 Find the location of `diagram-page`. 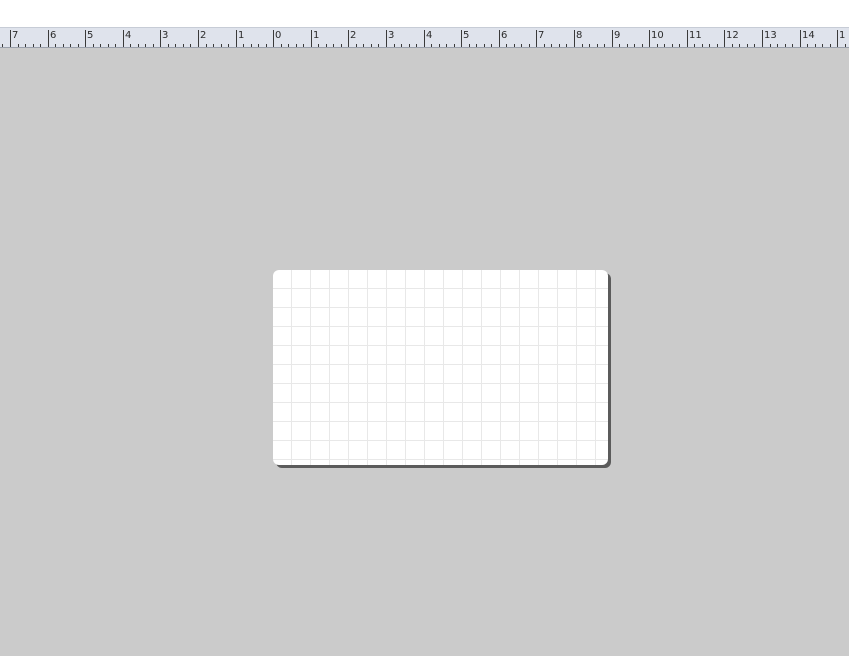

diagram-page is located at coordinates (440, 367).